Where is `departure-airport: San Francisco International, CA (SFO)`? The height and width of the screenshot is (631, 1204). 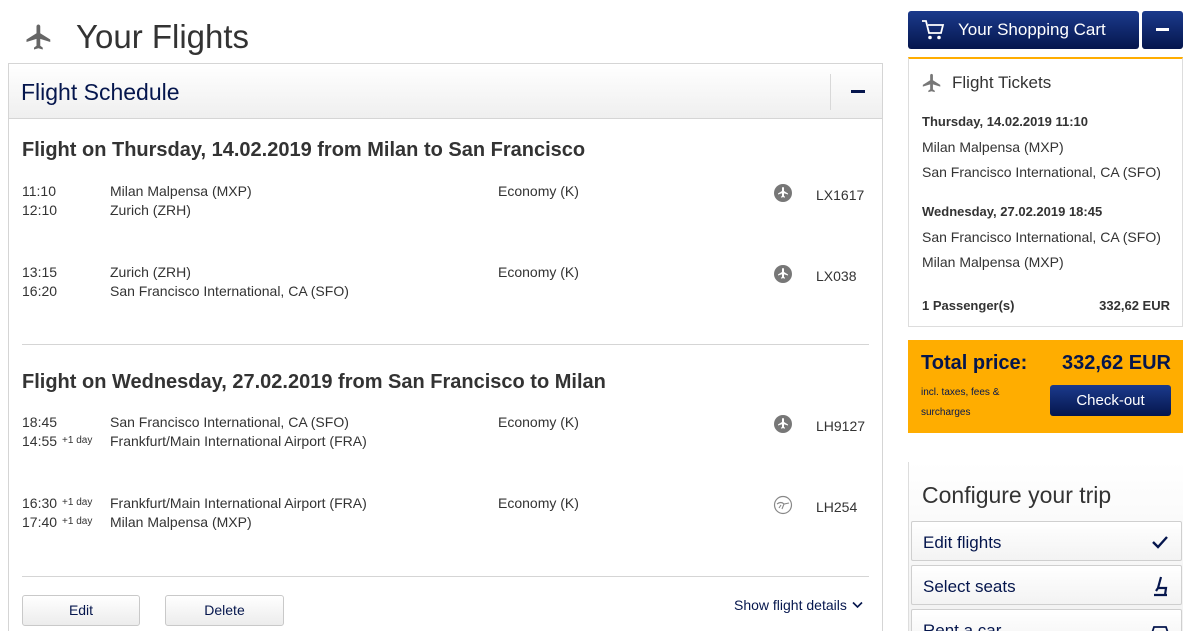
departure-airport: San Francisco International, CA (SFO) is located at coordinates (229, 422).